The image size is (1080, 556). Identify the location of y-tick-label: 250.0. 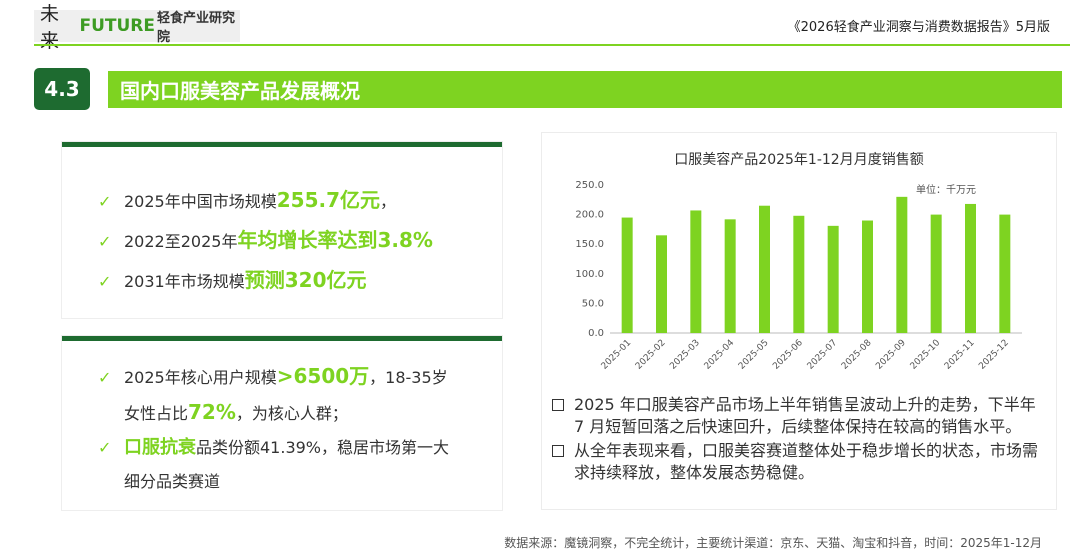
(589, 185).